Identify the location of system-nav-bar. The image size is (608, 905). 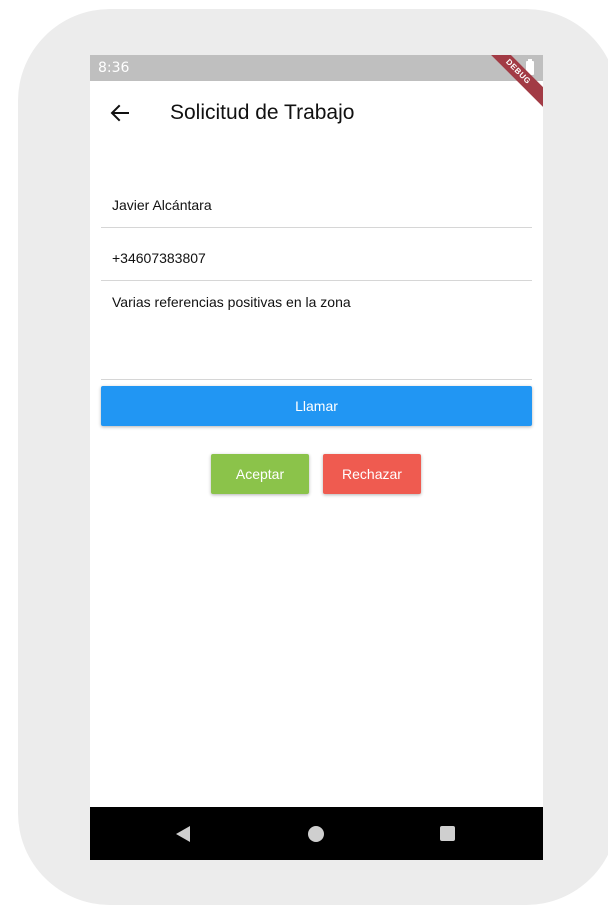
(316, 833).